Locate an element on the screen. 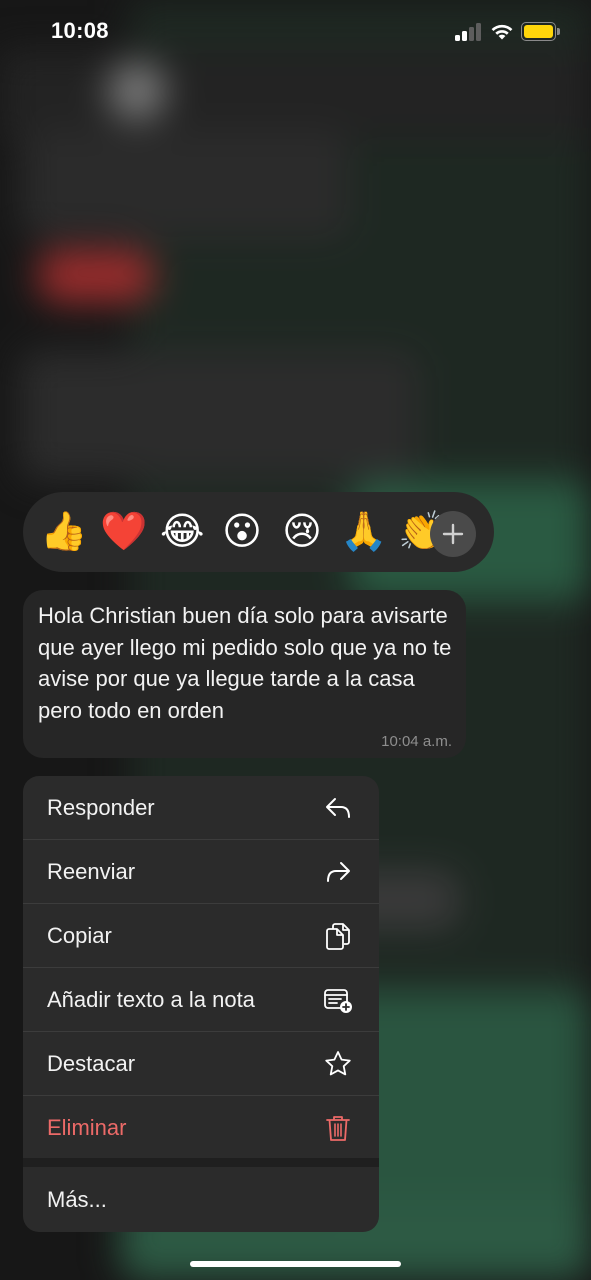 This screenshot has height=1280, width=591. menu-item-add-to-note: Añadir texto a la nota is located at coordinates (201, 1000).